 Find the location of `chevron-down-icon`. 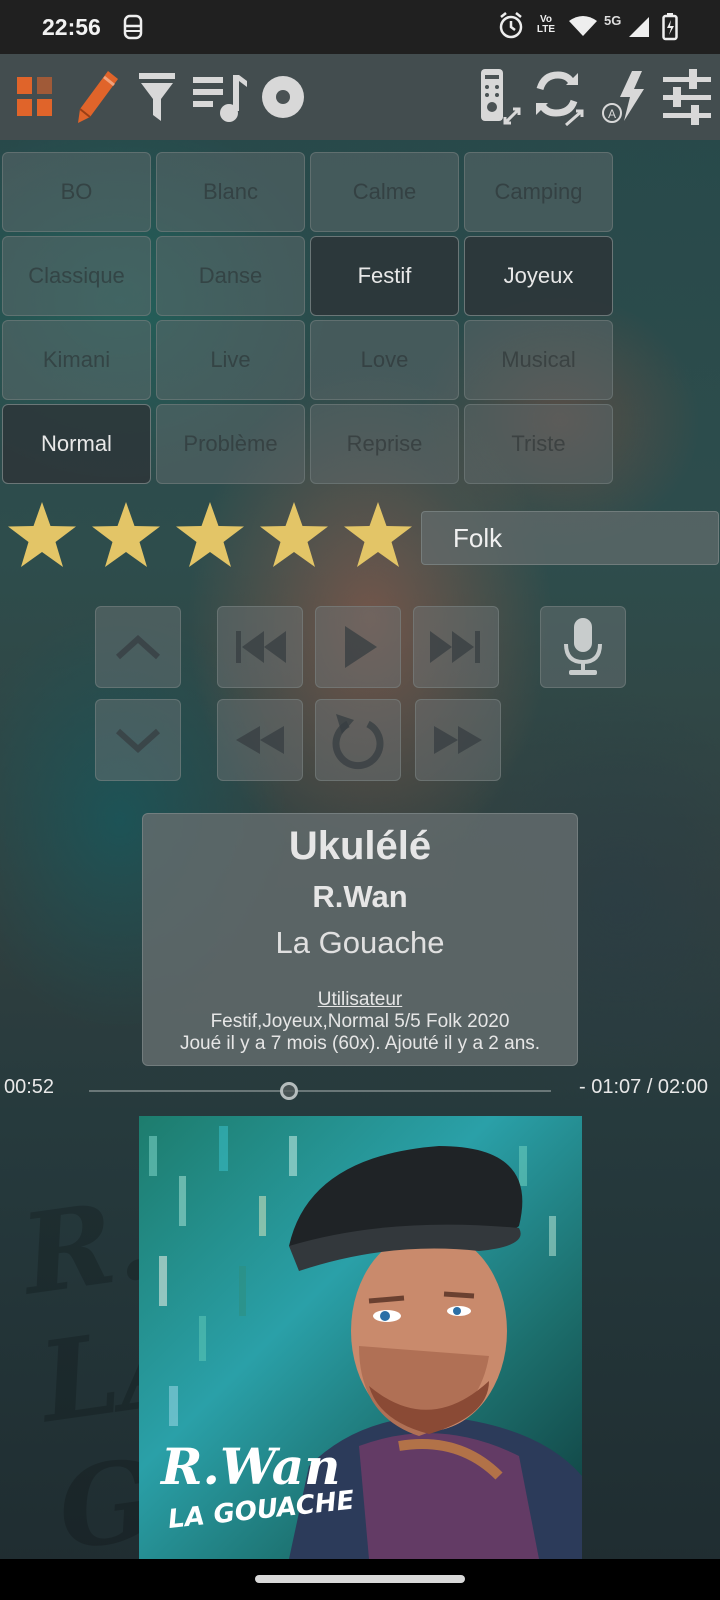

chevron-down-icon is located at coordinates (138, 741).